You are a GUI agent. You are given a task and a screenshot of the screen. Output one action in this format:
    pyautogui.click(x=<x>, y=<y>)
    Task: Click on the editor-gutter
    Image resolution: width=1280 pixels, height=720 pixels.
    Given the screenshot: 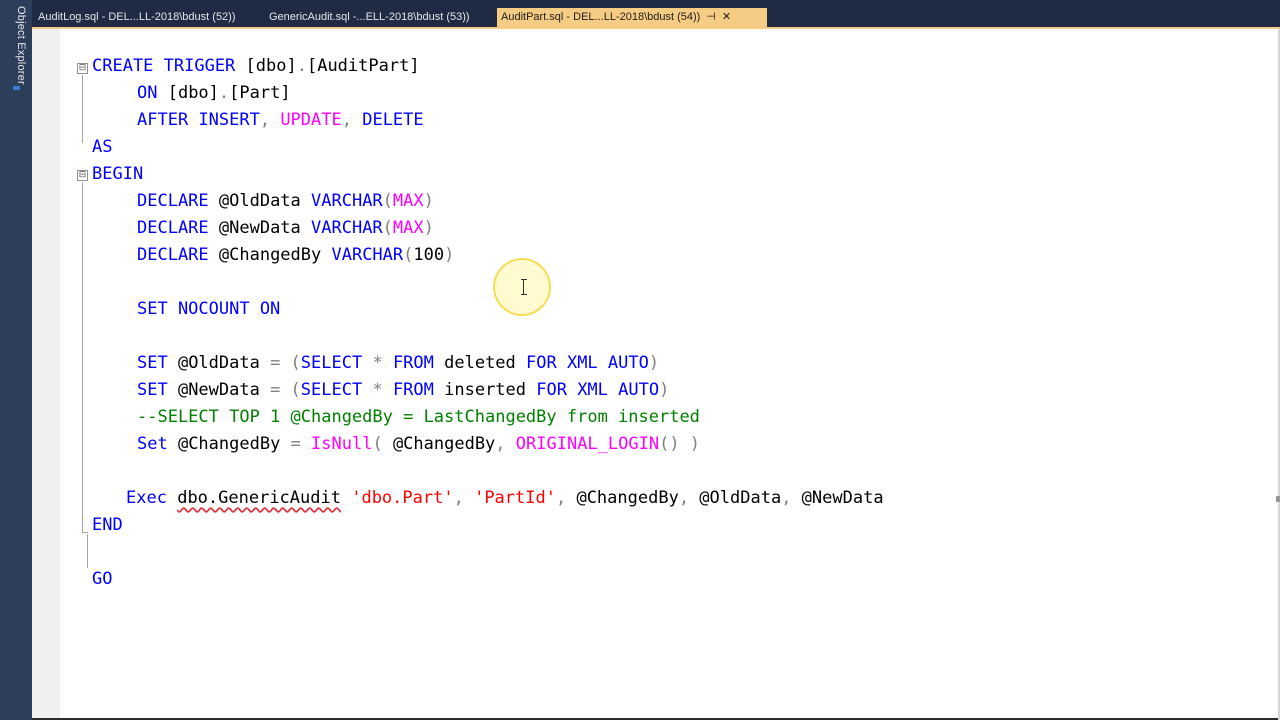 What is the action you would take?
    pyautogui.click(x=46, y=373)
    